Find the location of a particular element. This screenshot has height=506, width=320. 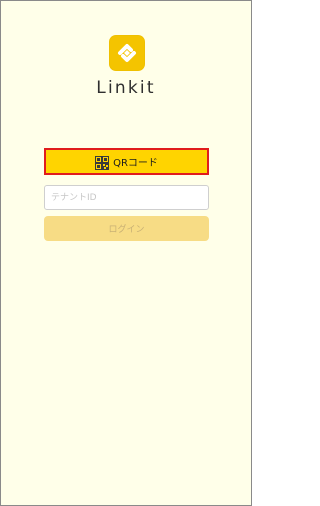

linkit-logo-icon is located at coordinates (127, 53).